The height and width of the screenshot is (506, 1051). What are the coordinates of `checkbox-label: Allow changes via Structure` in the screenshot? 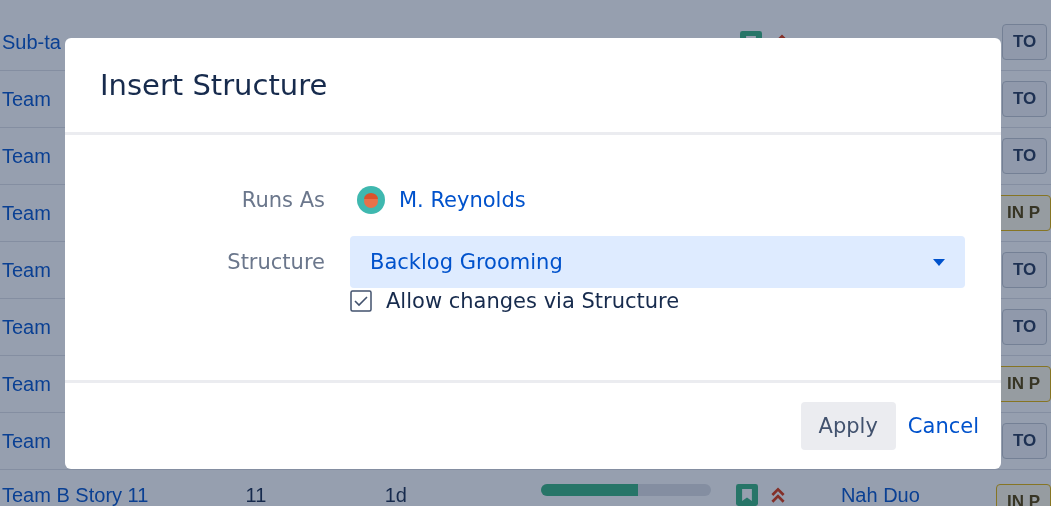 It's located at (533, 301).